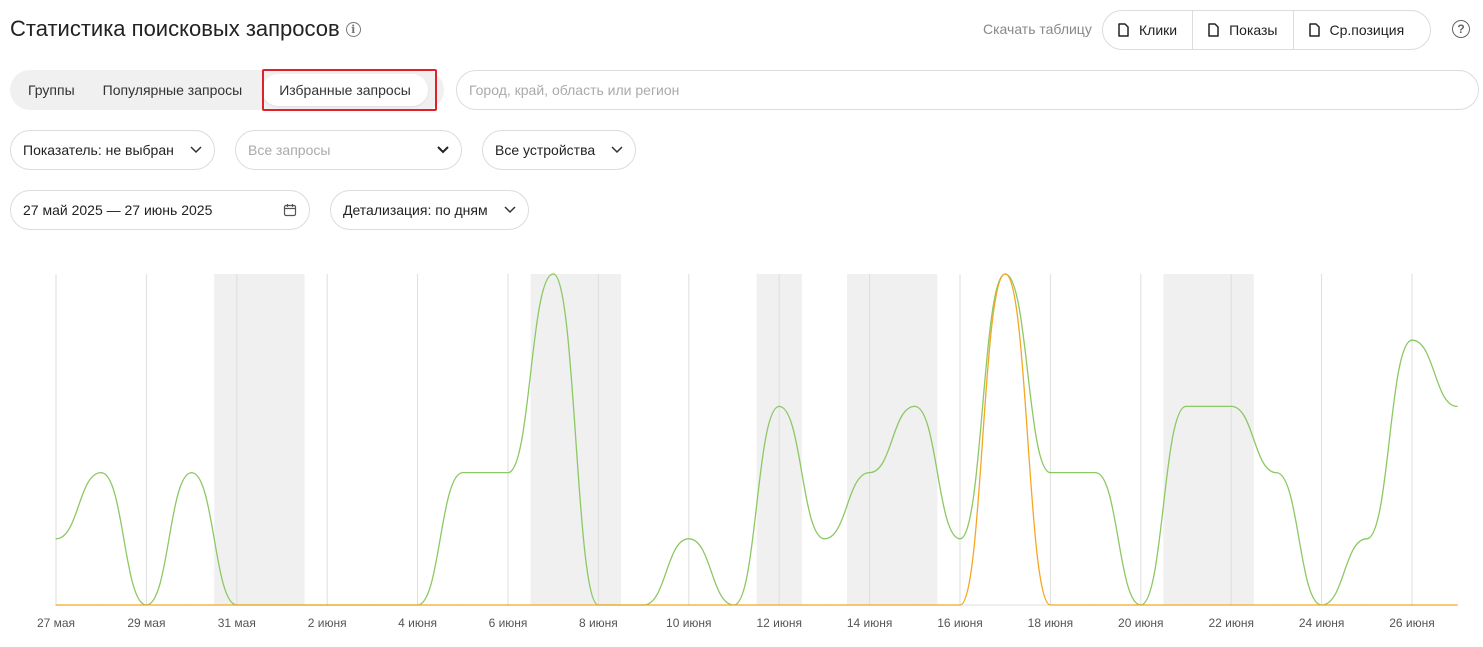 Image resolution: width=1483 pixels, height=647 pixels. I want to click on x-tick-label: 10 июня, so click(689, 623).